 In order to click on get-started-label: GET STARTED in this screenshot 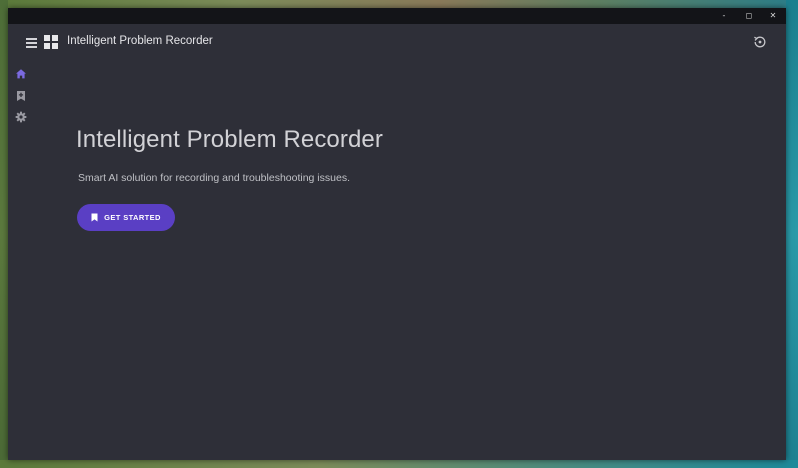, I will do `click(132, 217)`.